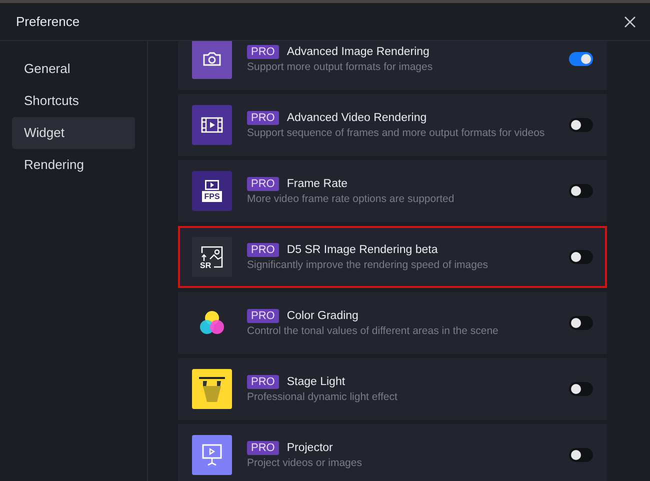 This screenshot has height=481, width=650. Describe the element at coordinates (305, 463) in the screenshot. I see `widget-description: Project videos or images` at that location.